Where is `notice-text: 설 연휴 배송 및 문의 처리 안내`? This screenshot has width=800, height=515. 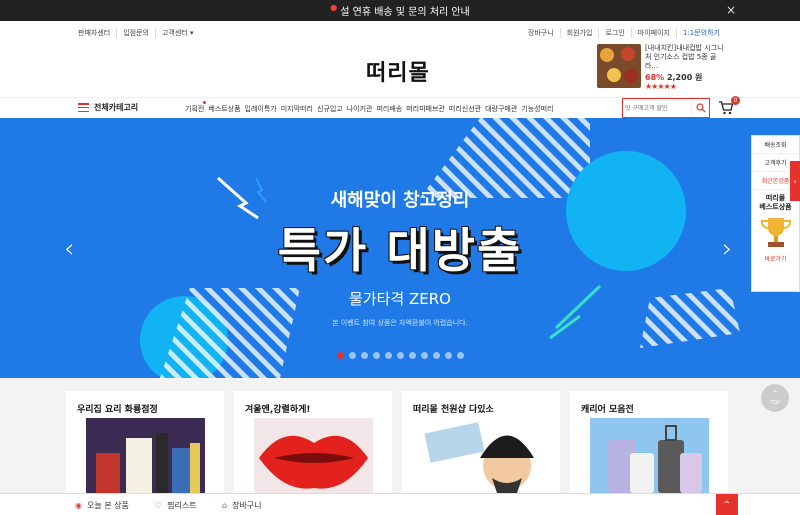
notice-text: 설 연휴 배송 및 문의 처리 안내 is located at coordinates (404, 10).